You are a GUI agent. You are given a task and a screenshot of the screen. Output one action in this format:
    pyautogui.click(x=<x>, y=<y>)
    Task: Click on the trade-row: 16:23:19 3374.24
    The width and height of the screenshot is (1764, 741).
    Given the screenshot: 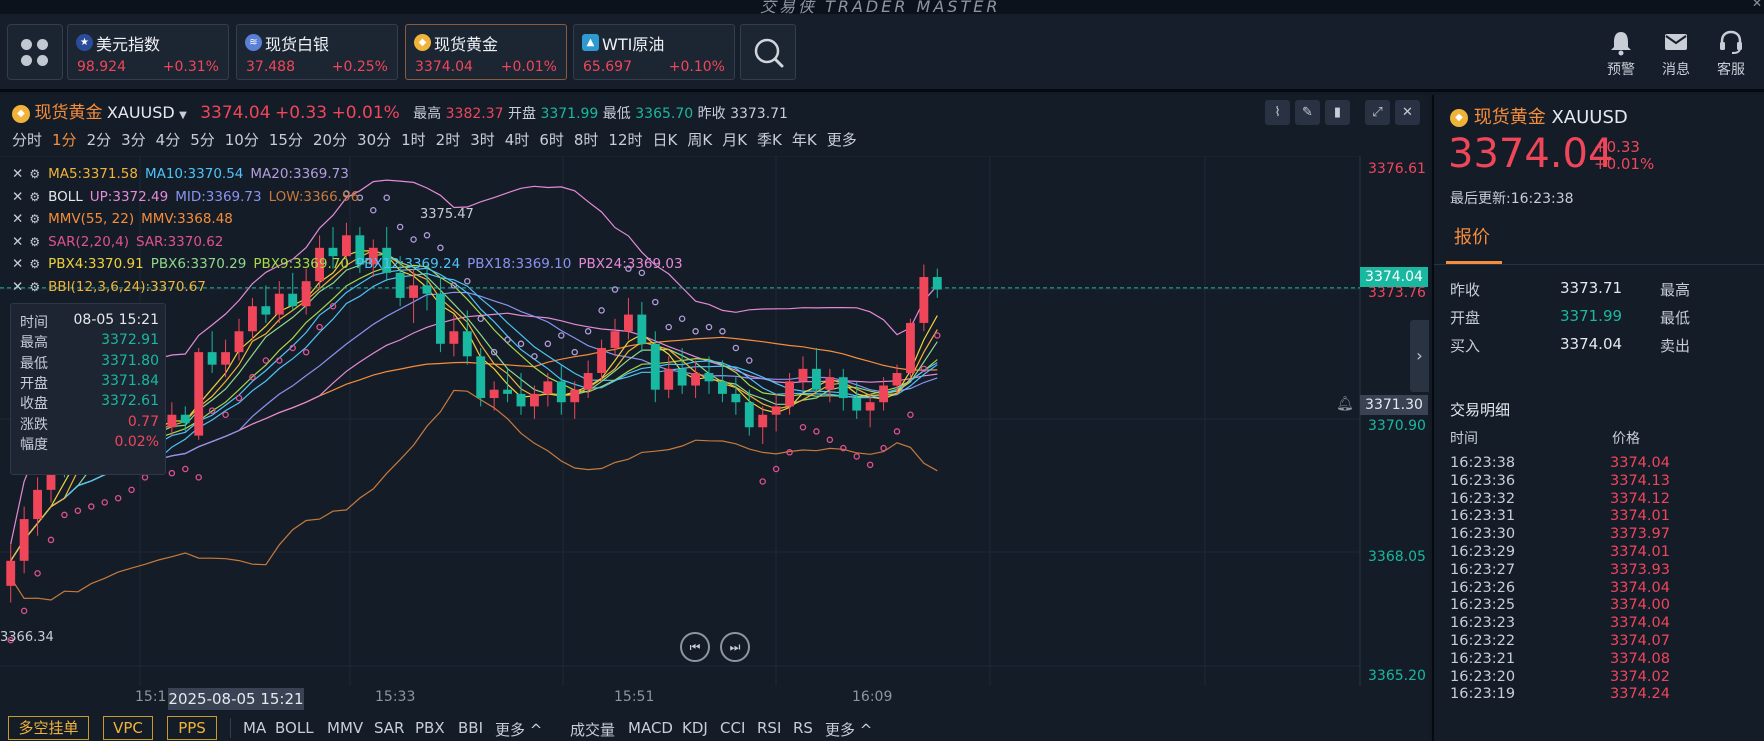 What is the action you would take?
    pyautogui.click(x=1600, y=696)
    